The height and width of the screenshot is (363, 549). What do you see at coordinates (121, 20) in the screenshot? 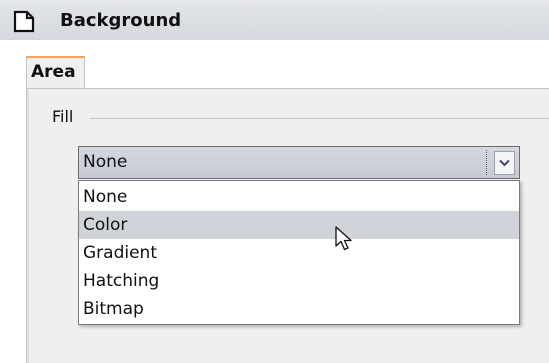
I see `dialog-title: Background` at bounding box center [121, 20].